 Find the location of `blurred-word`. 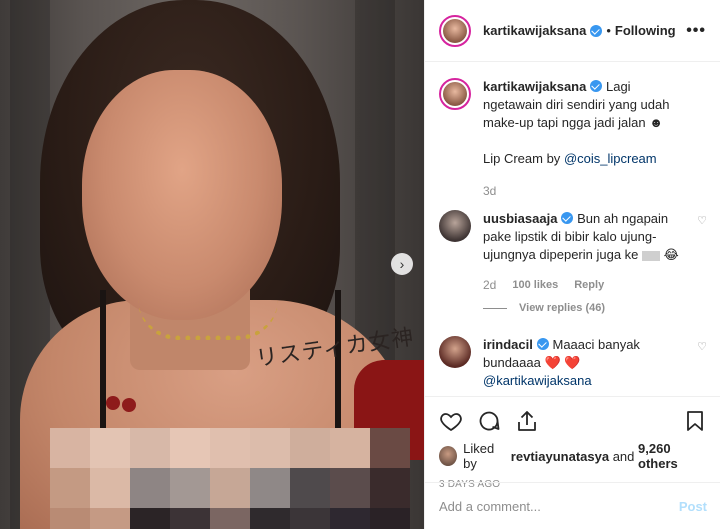

blurred-word is located at coordinates (651, 255).